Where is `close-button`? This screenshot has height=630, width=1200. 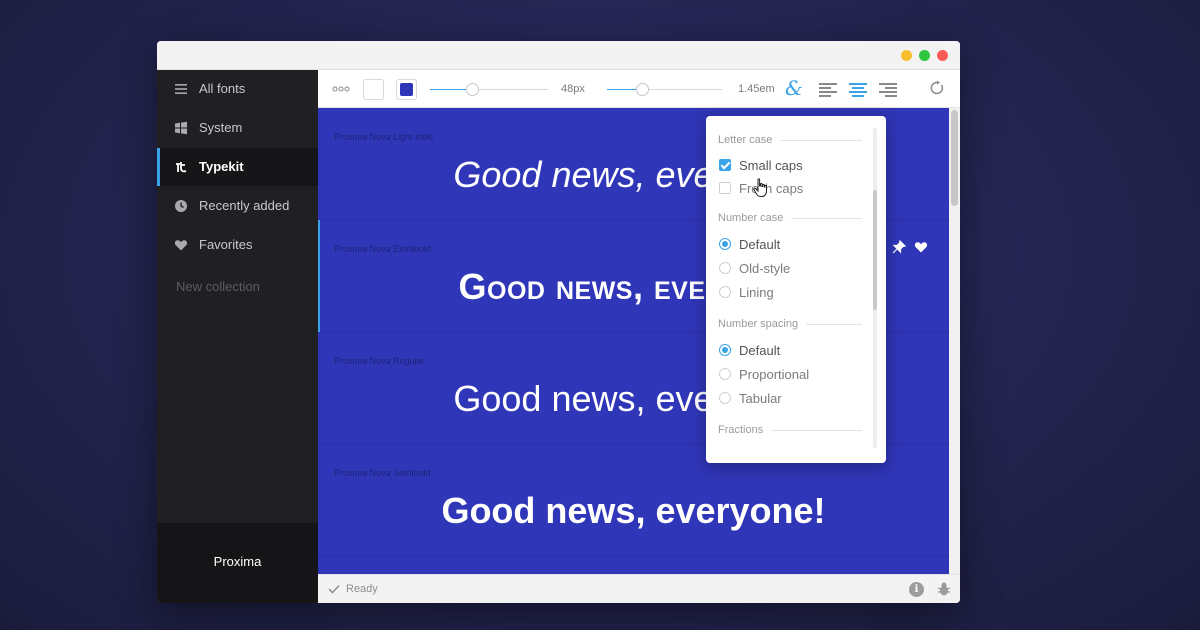 close-button is located at coordinates (942, 55).